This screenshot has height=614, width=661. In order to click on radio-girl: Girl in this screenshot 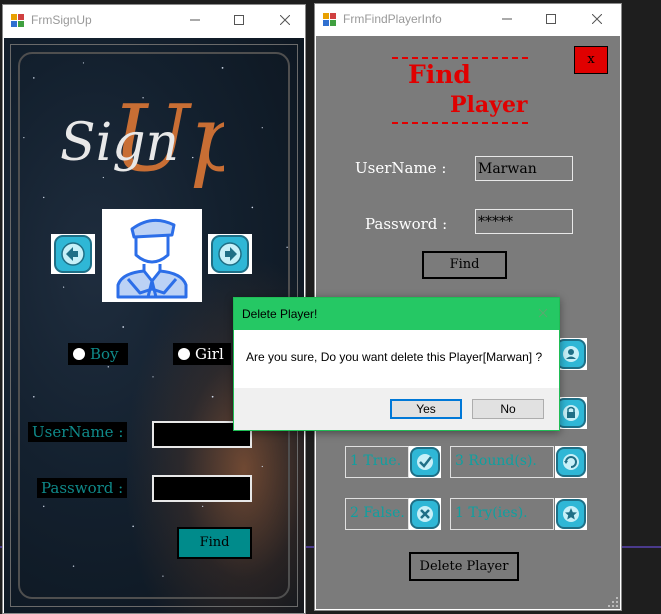, I will do `click(202, 354)`.